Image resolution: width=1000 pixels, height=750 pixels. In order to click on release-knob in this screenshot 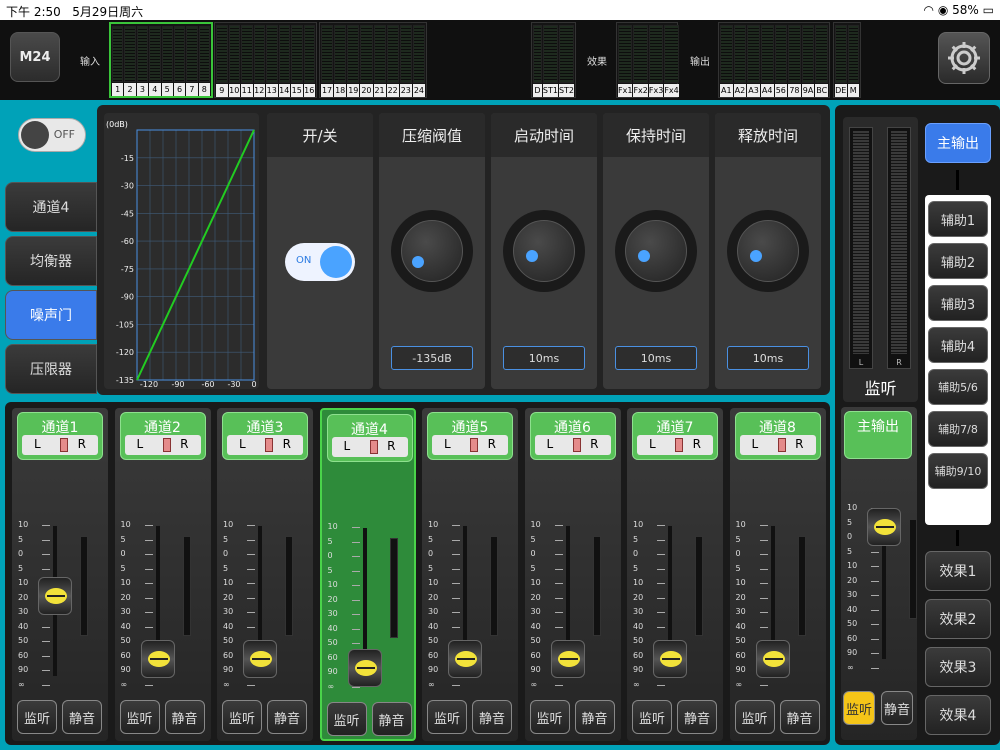, I will do `click(768, 251)`.